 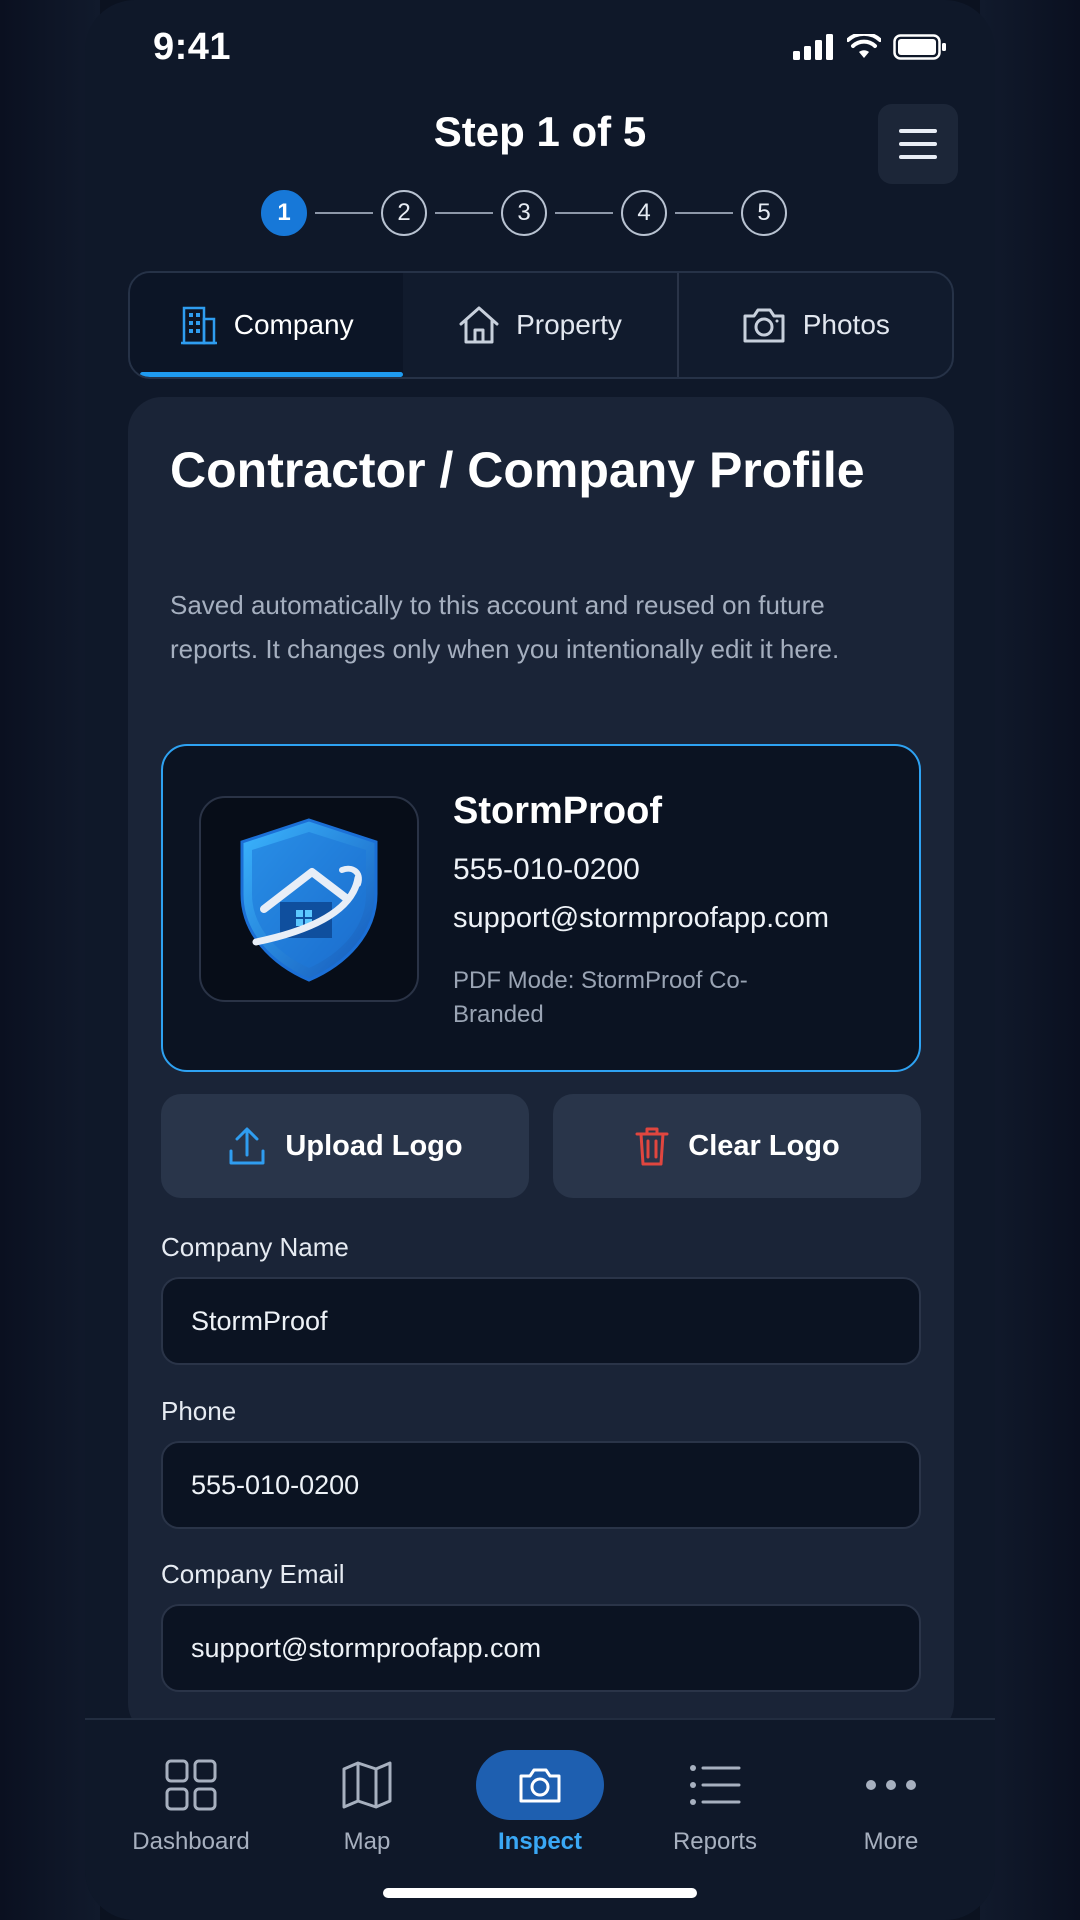 What do you see at coordinates (255, 1247) in the screenshot?
I see `company-name-label: Company Name` at bounding box center [255, 1247].